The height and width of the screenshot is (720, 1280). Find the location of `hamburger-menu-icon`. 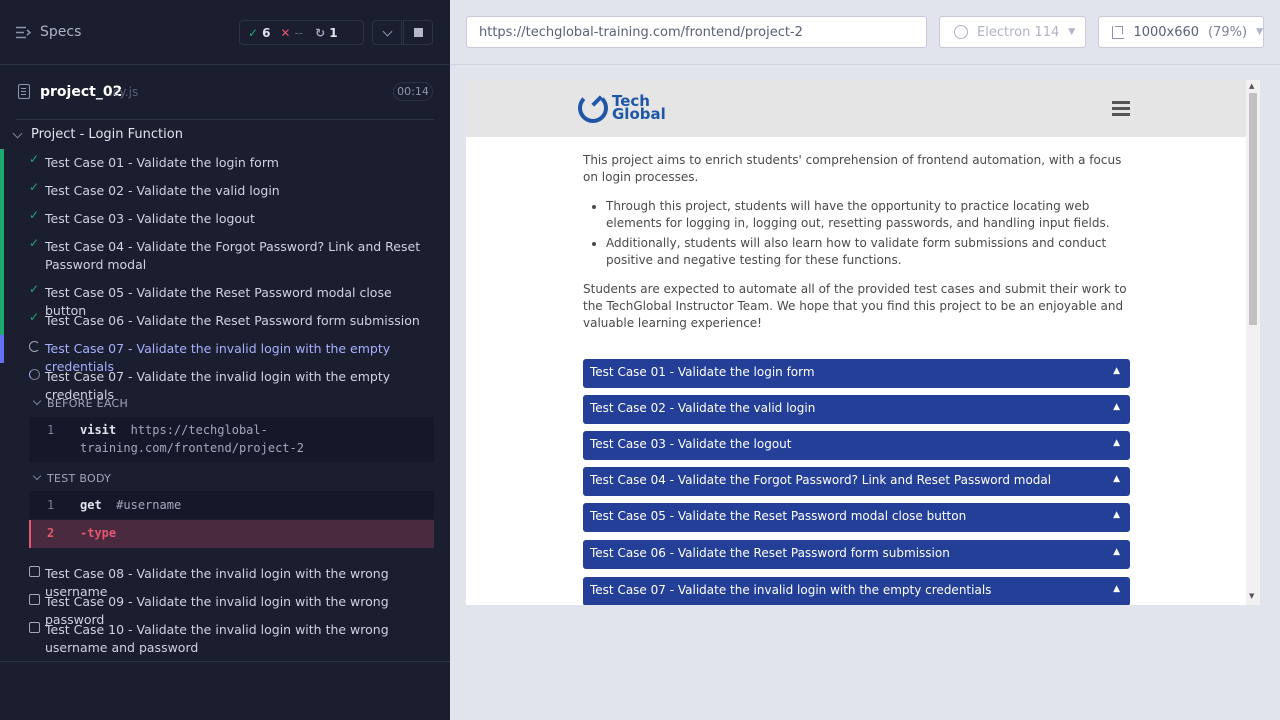

hamburger-menu-icon is located at coordinates (1121, 108).